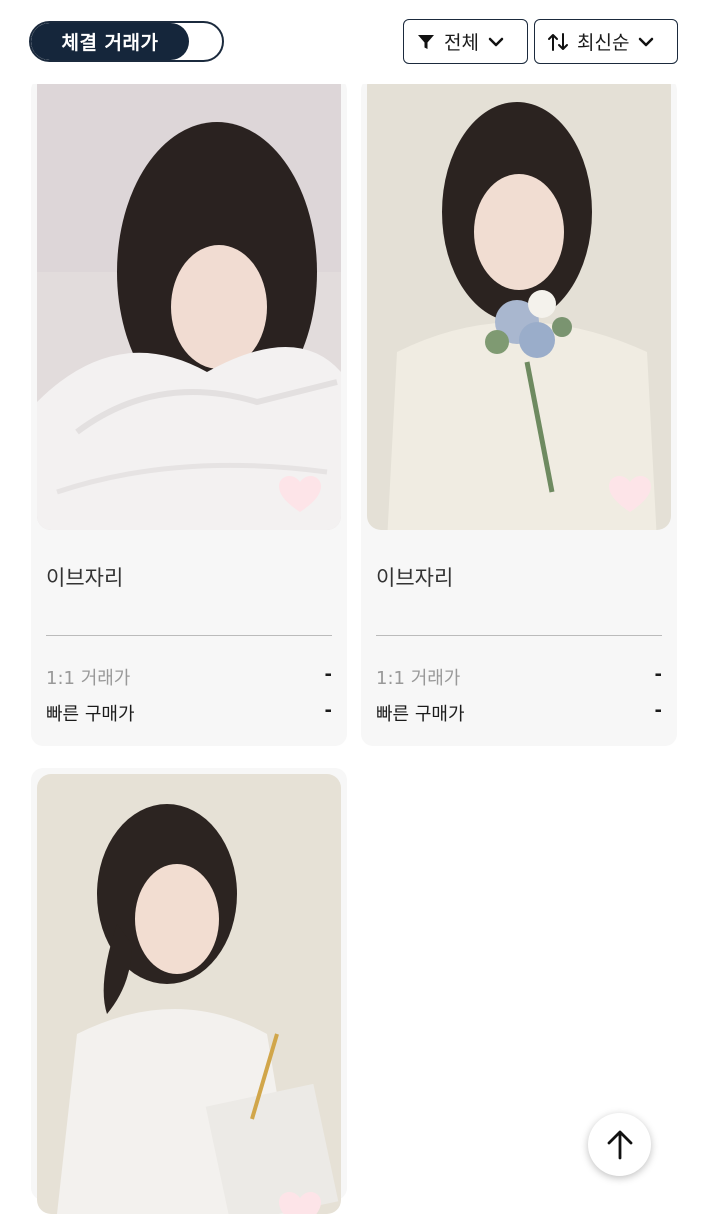 The width and height of the screenshot is (707, 1214). Describe the element at coordinates (426, 41) in the screenshot. I see `filter-icon` at that location.